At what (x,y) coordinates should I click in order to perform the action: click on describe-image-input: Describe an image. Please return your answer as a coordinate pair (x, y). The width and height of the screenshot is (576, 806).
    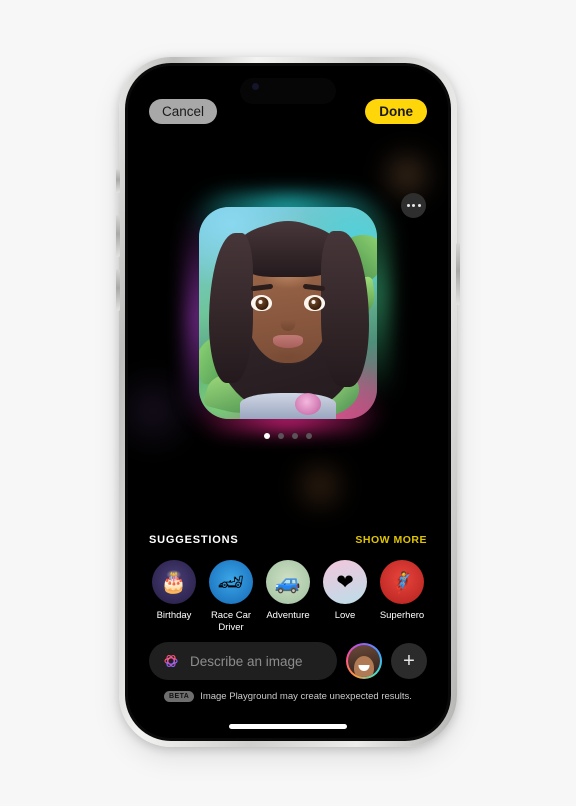
    Looking at the image, I should click on (243, 661).